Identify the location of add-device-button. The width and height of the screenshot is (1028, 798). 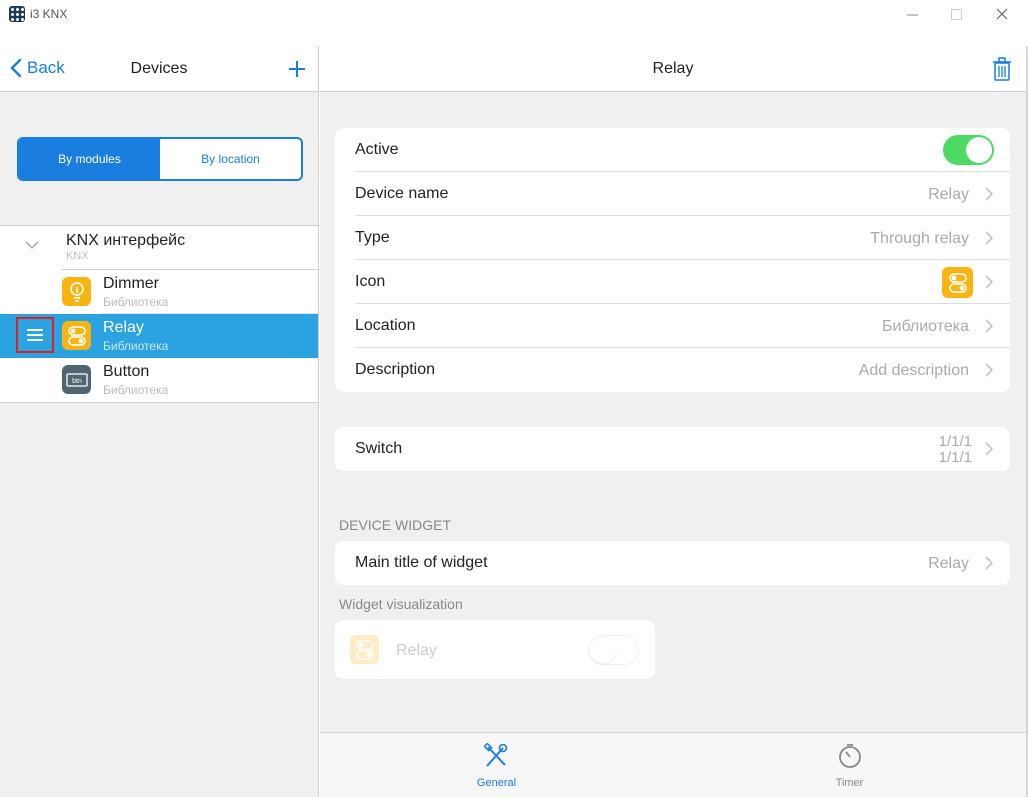
(297, 68).